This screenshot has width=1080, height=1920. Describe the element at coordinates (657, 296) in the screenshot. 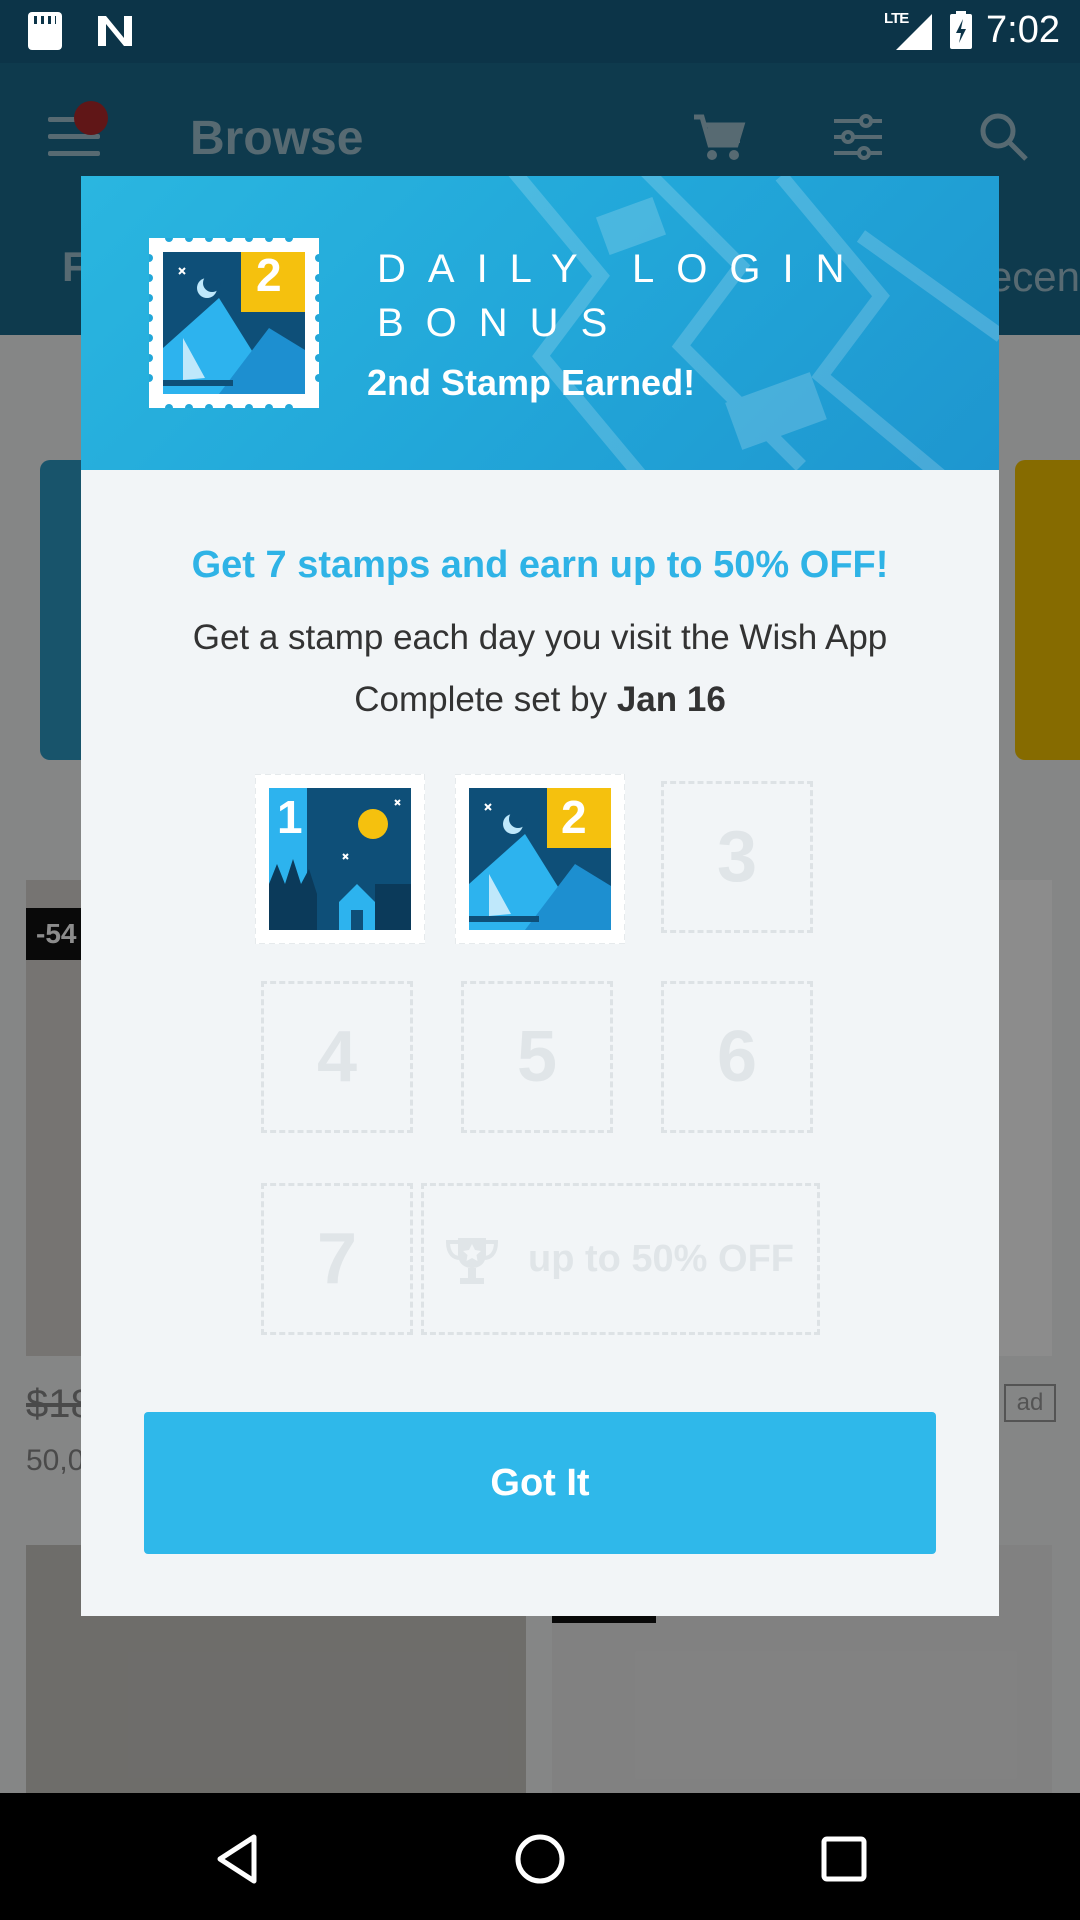

I see `banner-title: DAILY LOGIN BONUS` at that location.